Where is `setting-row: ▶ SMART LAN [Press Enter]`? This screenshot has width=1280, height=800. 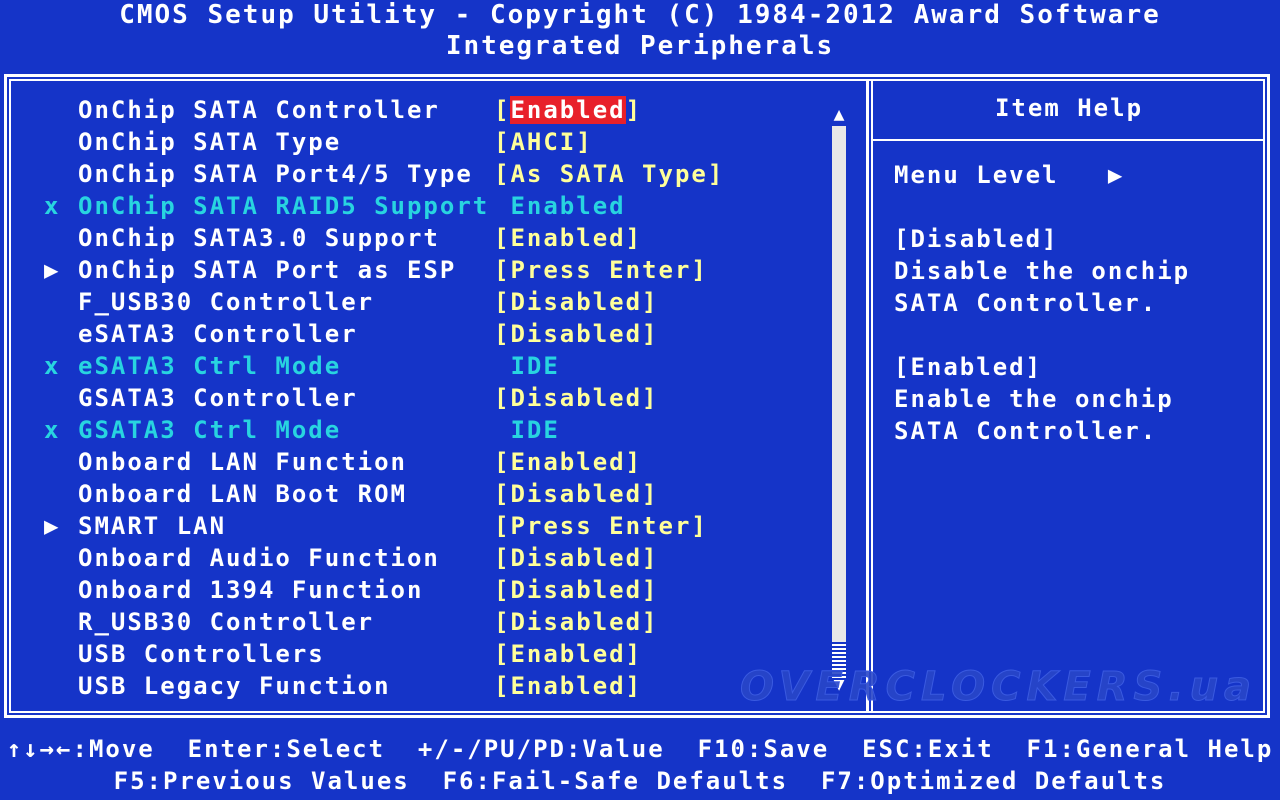 setting-row: ▶ SMART LAN [Press Enter] is located at coordinates (430, 526).